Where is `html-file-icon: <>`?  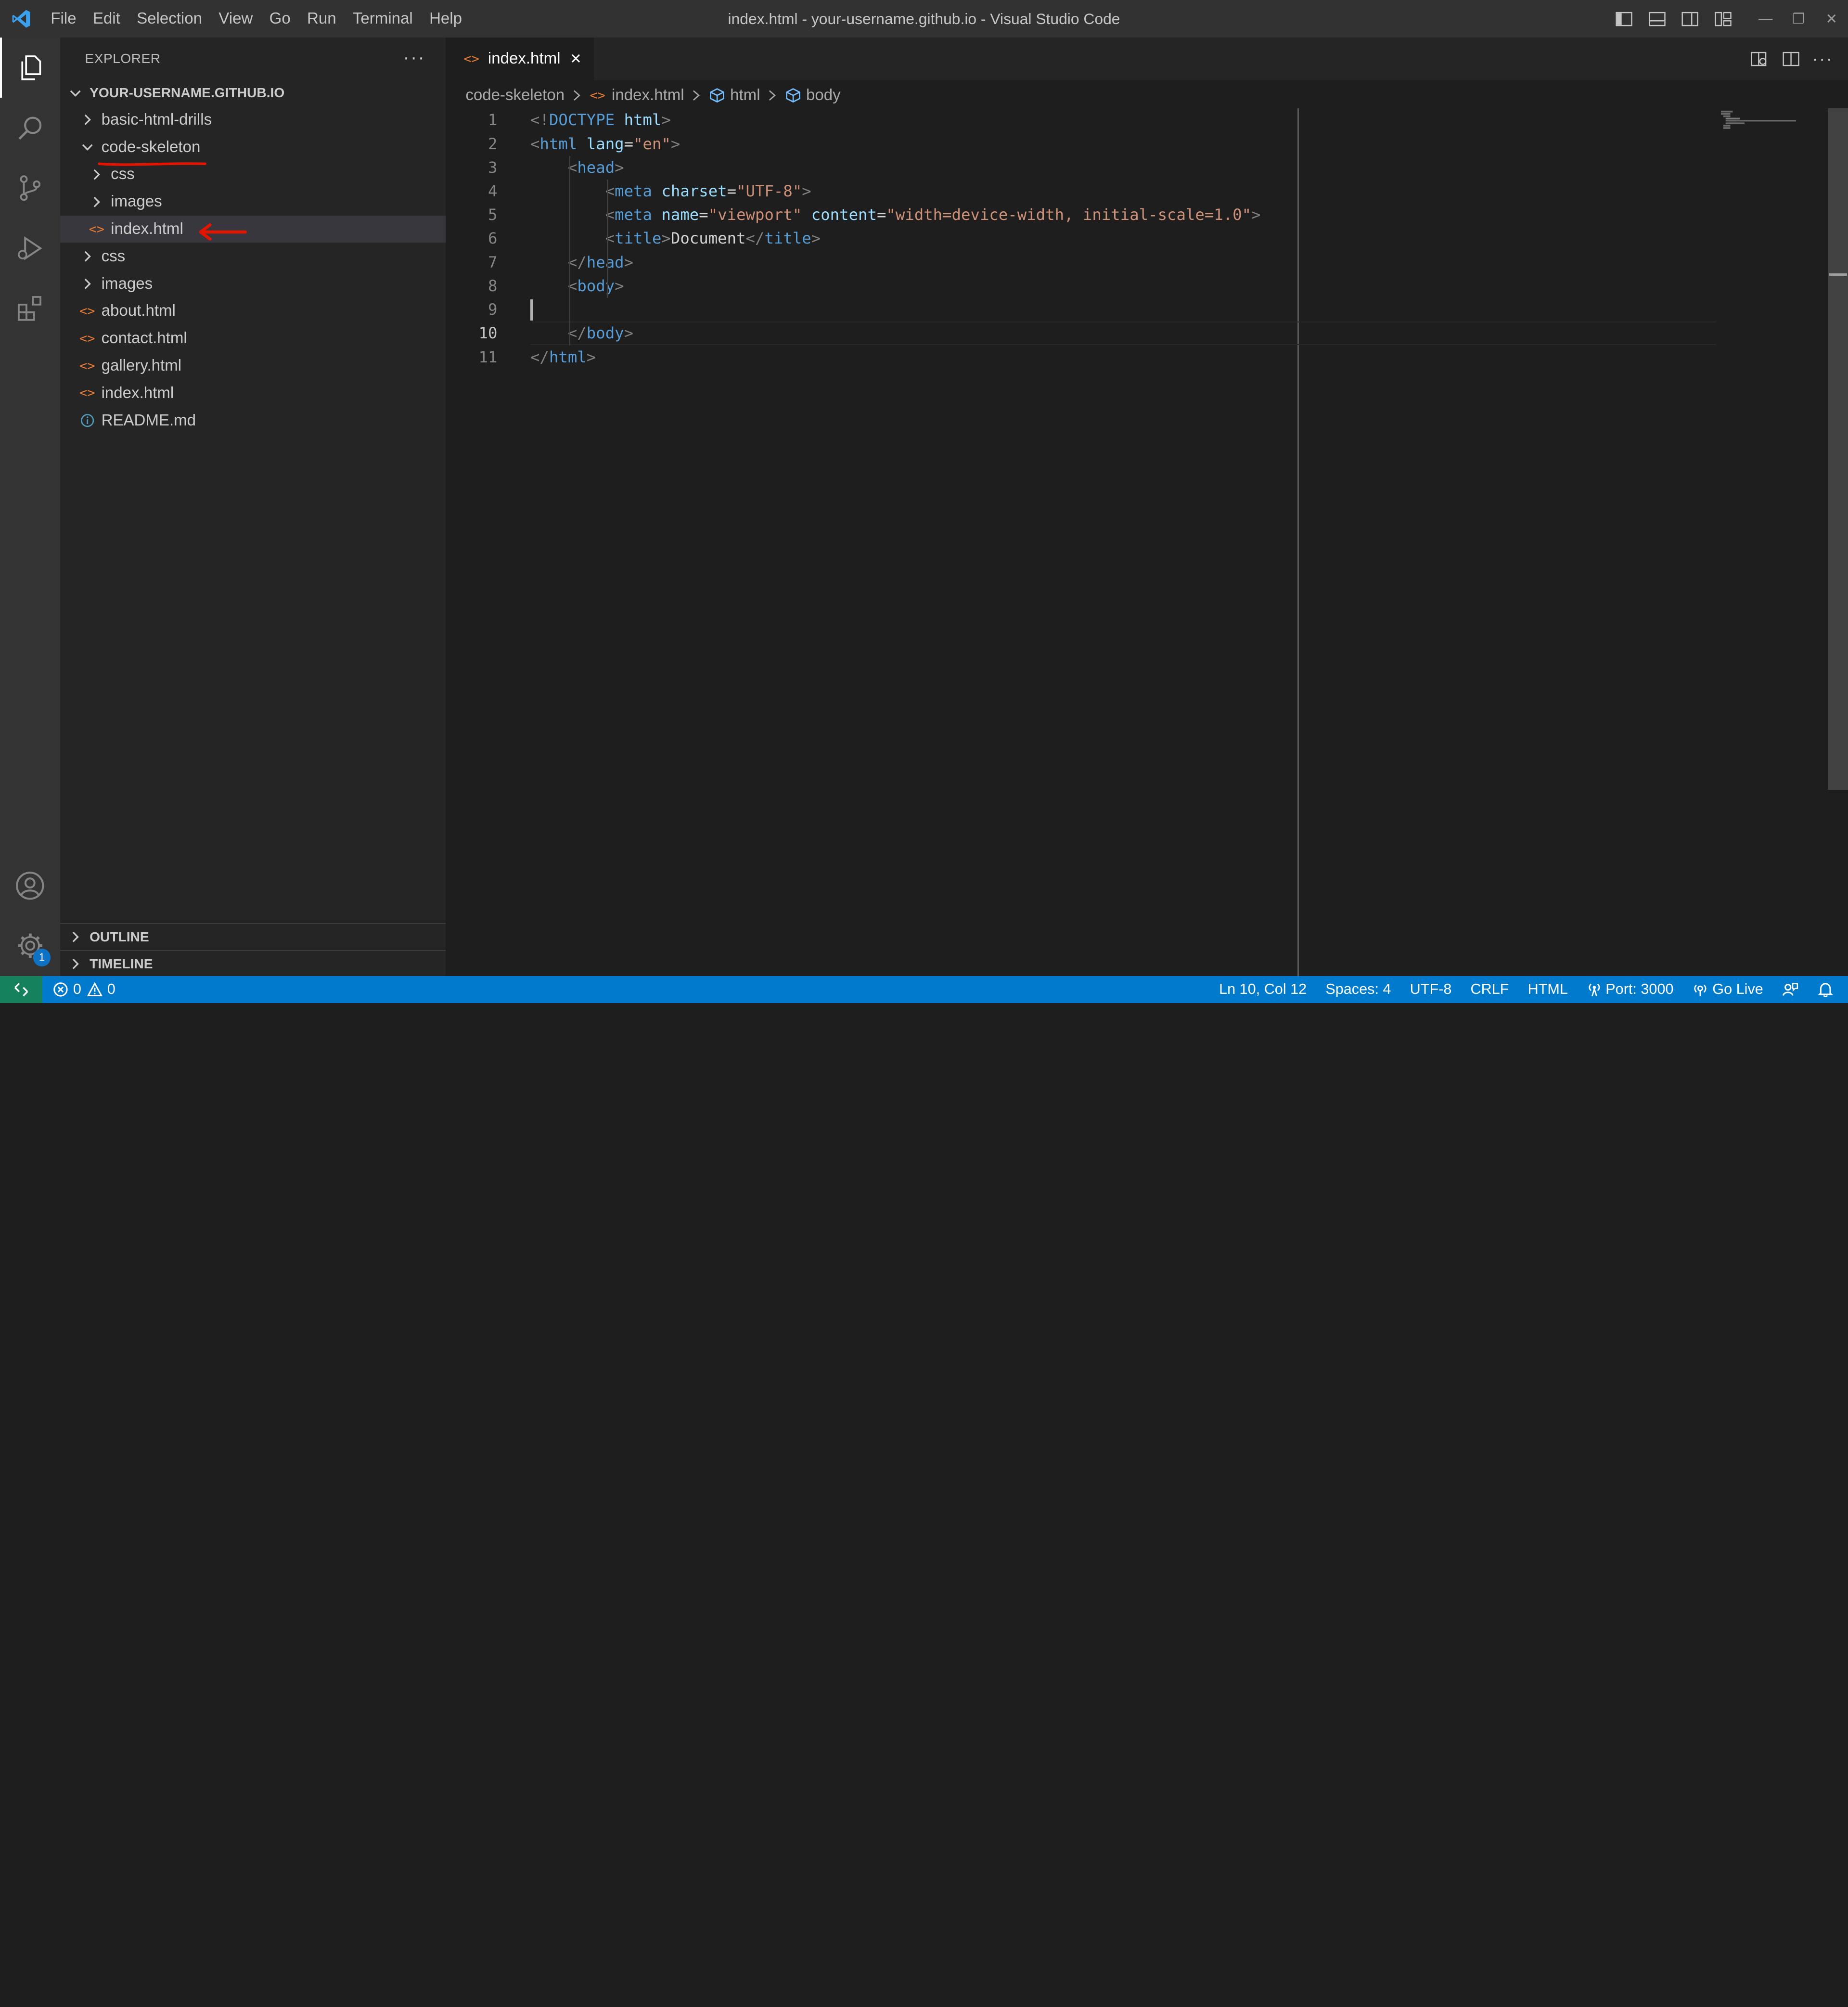
html-file-icon: <> is located at coordinates (87, 393).